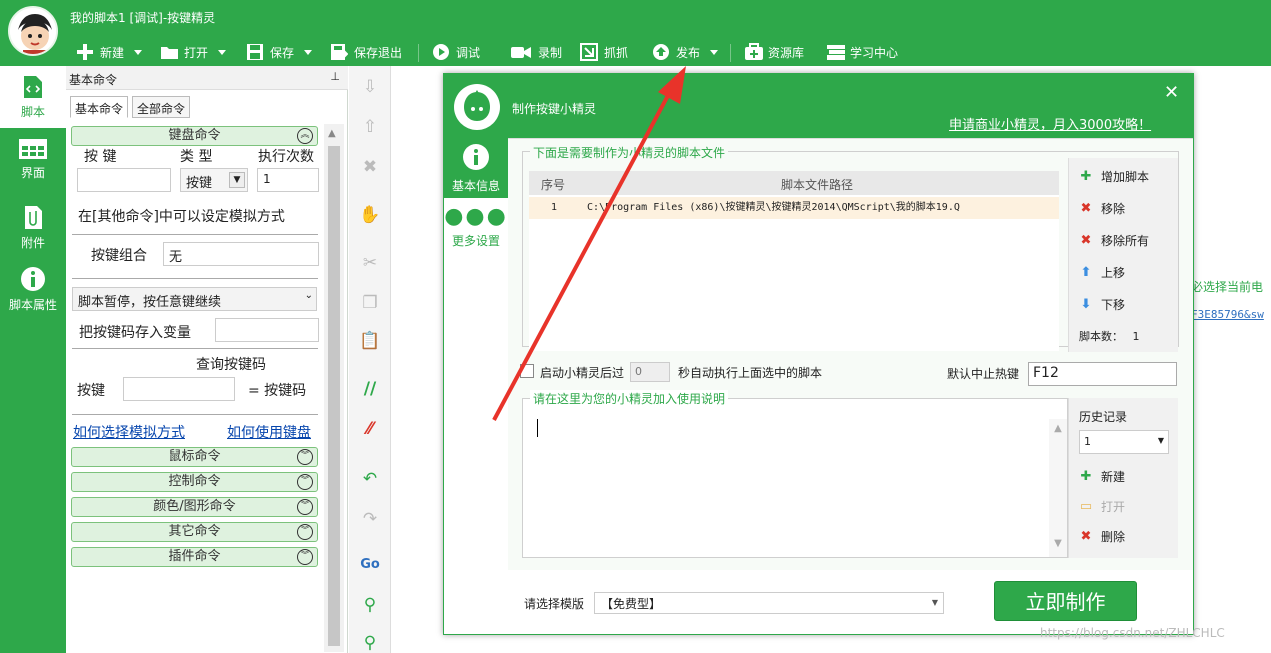 This screenshot has height=653, width=1271. Describe the element at coordinates (370, 303) in the screenshot. I see `copy-icon: ❐` at that location.